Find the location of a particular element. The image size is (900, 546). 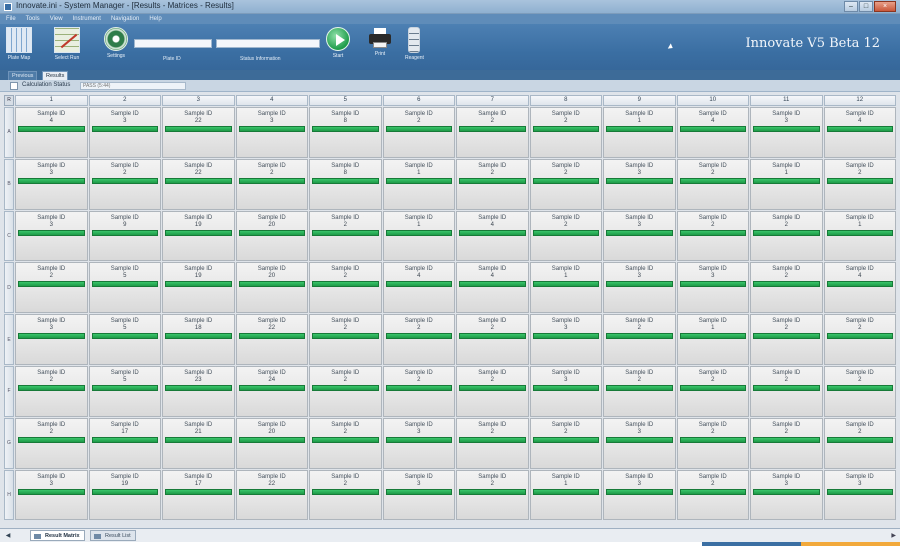

well-cell-B1: Sample ID 3 is located at coordinates (51, 184).